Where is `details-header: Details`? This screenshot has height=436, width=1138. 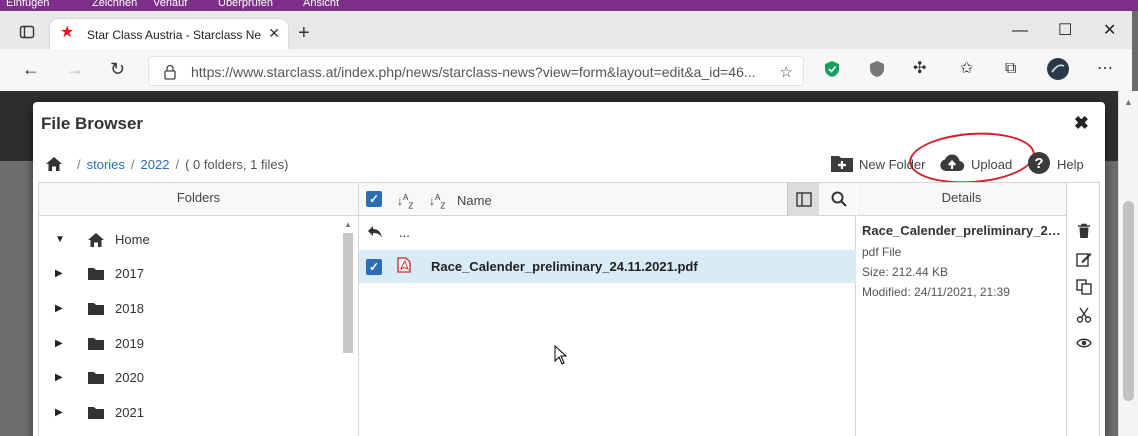
details-header: Details is located at coordinates (961, 199).